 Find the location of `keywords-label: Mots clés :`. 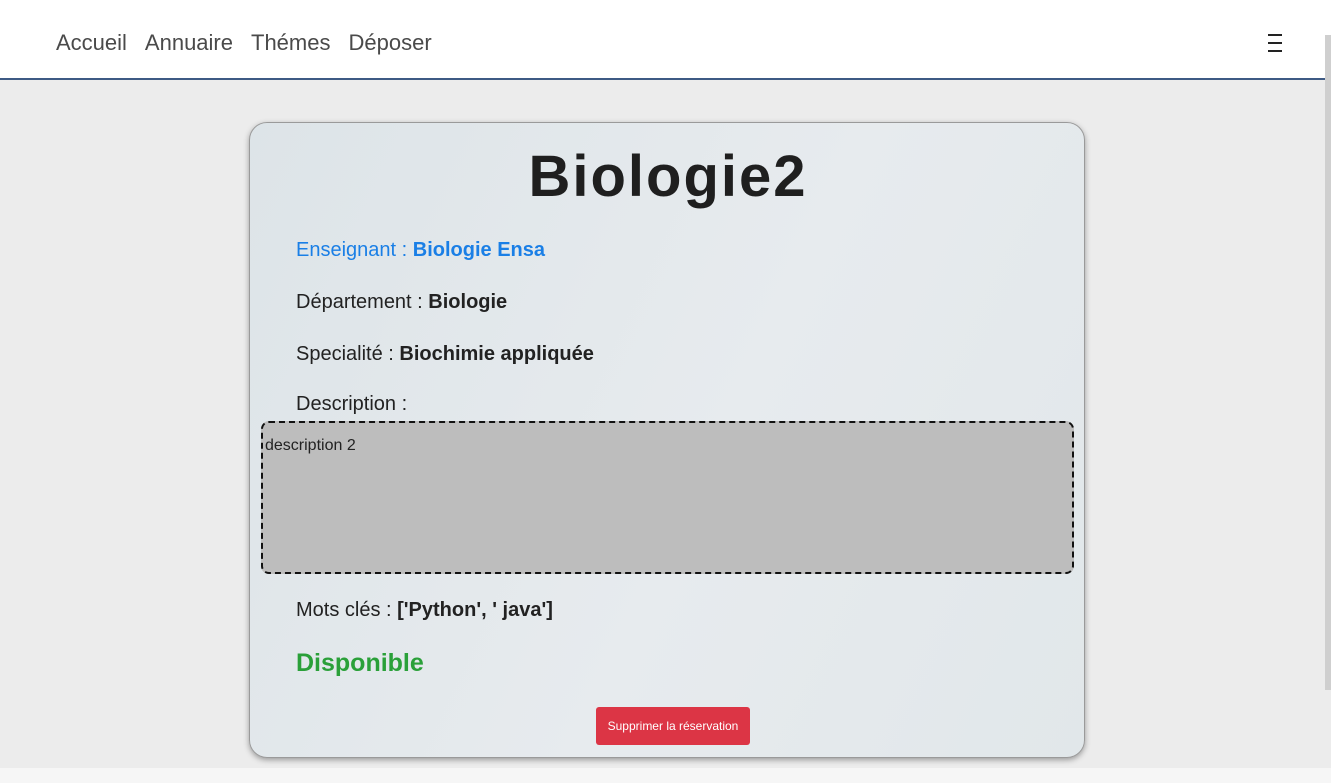

keywords-label: Mots clés : is located at coordinates (347, 610).